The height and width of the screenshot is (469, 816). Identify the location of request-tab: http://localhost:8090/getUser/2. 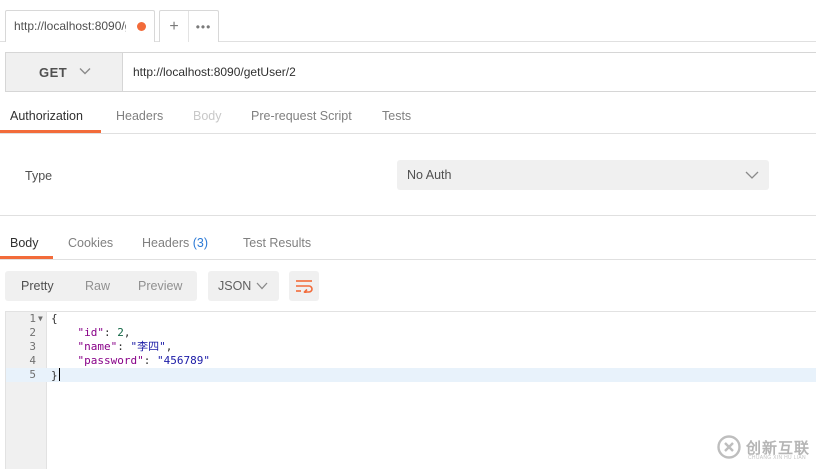
(80, 26).